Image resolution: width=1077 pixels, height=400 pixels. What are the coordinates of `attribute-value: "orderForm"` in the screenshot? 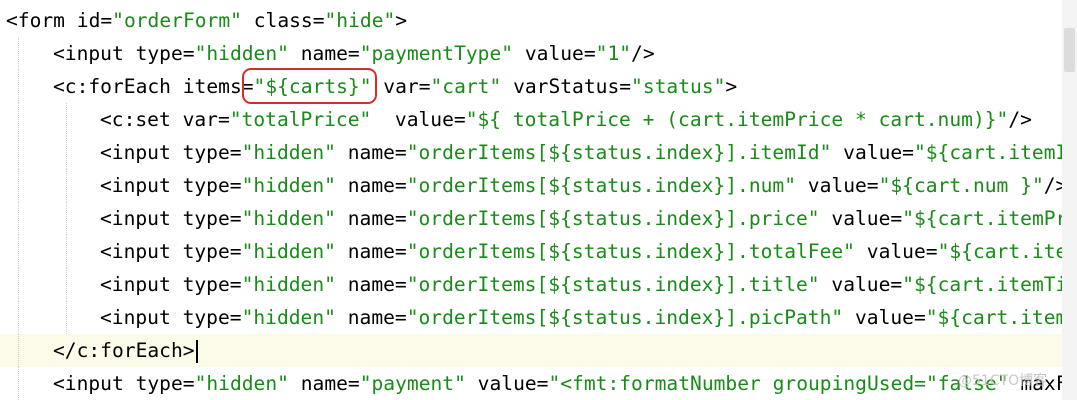 It's located at (177, 20).